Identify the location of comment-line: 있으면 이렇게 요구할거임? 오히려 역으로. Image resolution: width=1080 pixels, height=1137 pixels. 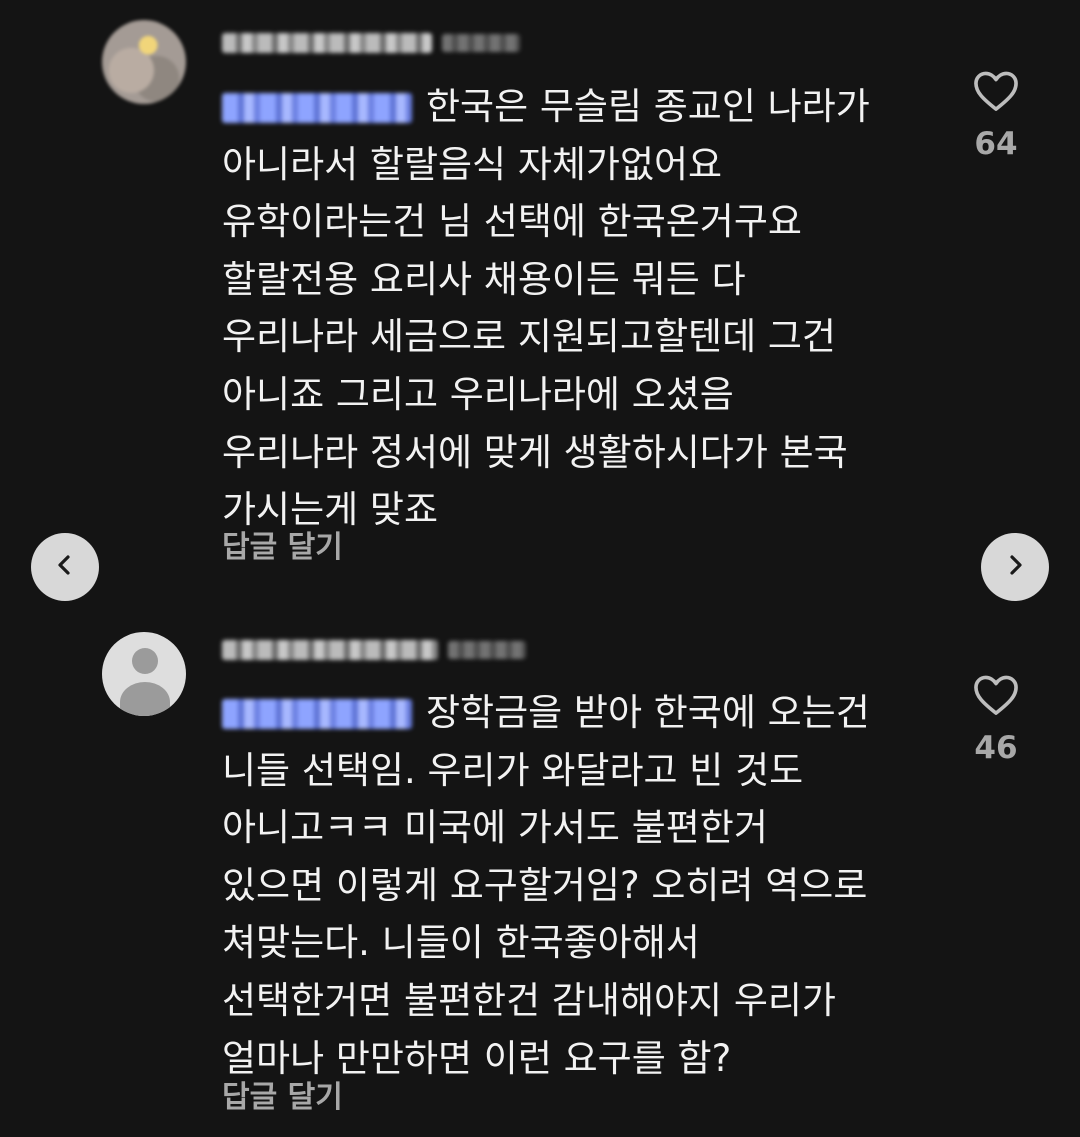
(545, 885).